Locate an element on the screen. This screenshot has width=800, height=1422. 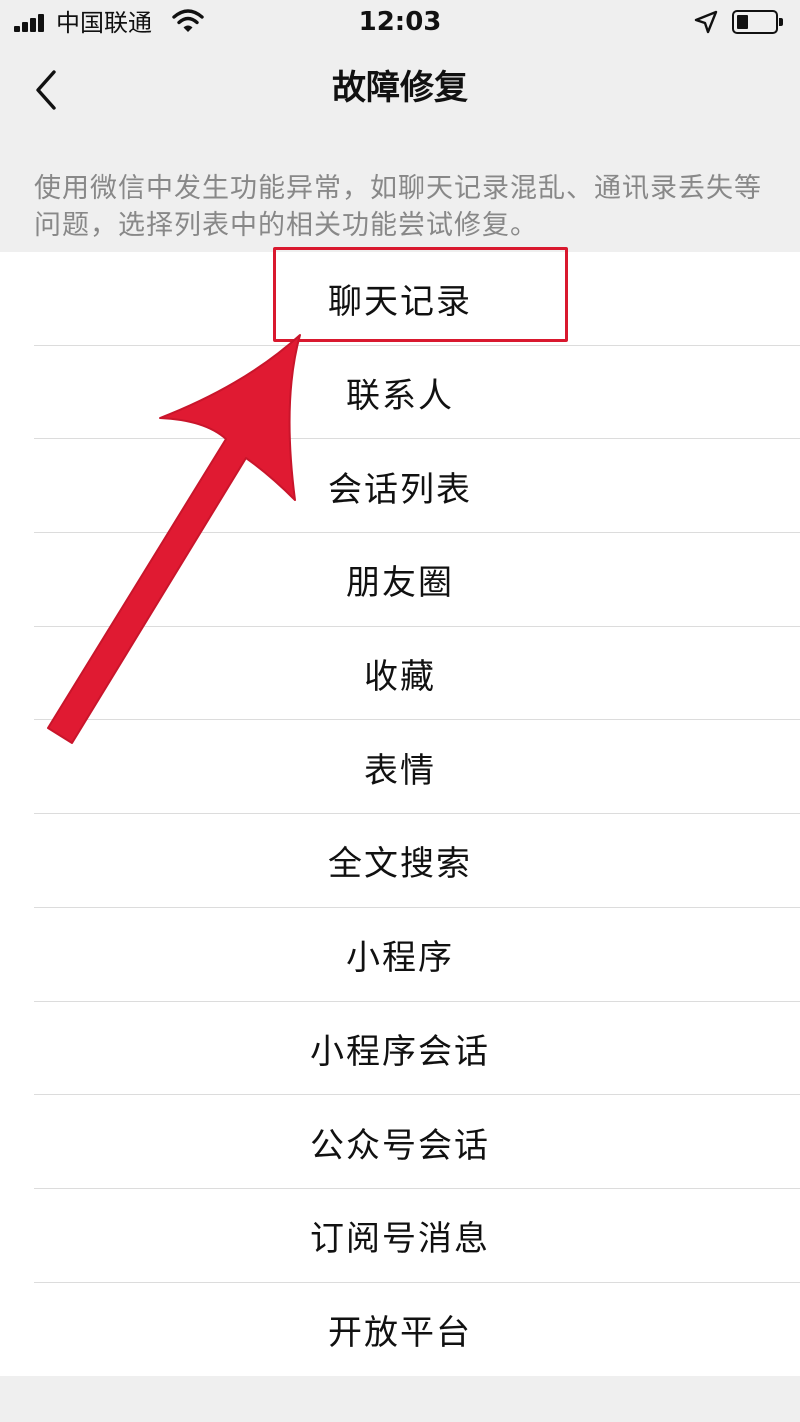
status-bar: 中国联通 12:03 is located at coordinates (400, 22).